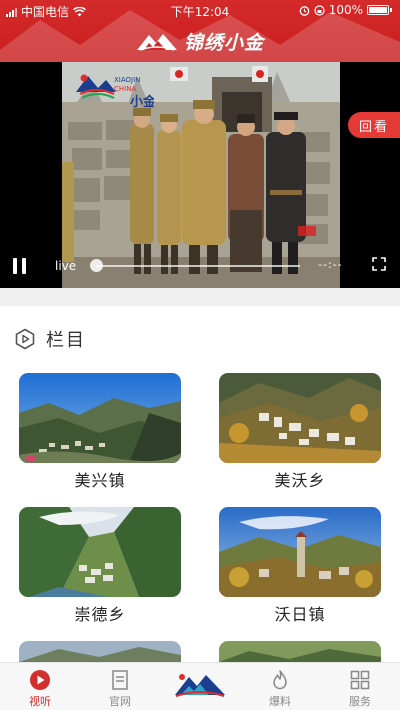 The height and width of the screenshot is (710, 400). What do you see at coordinates (142, 102) in the screenshot?
I see `svg-text: 小金` at bounding box center [142, 102].